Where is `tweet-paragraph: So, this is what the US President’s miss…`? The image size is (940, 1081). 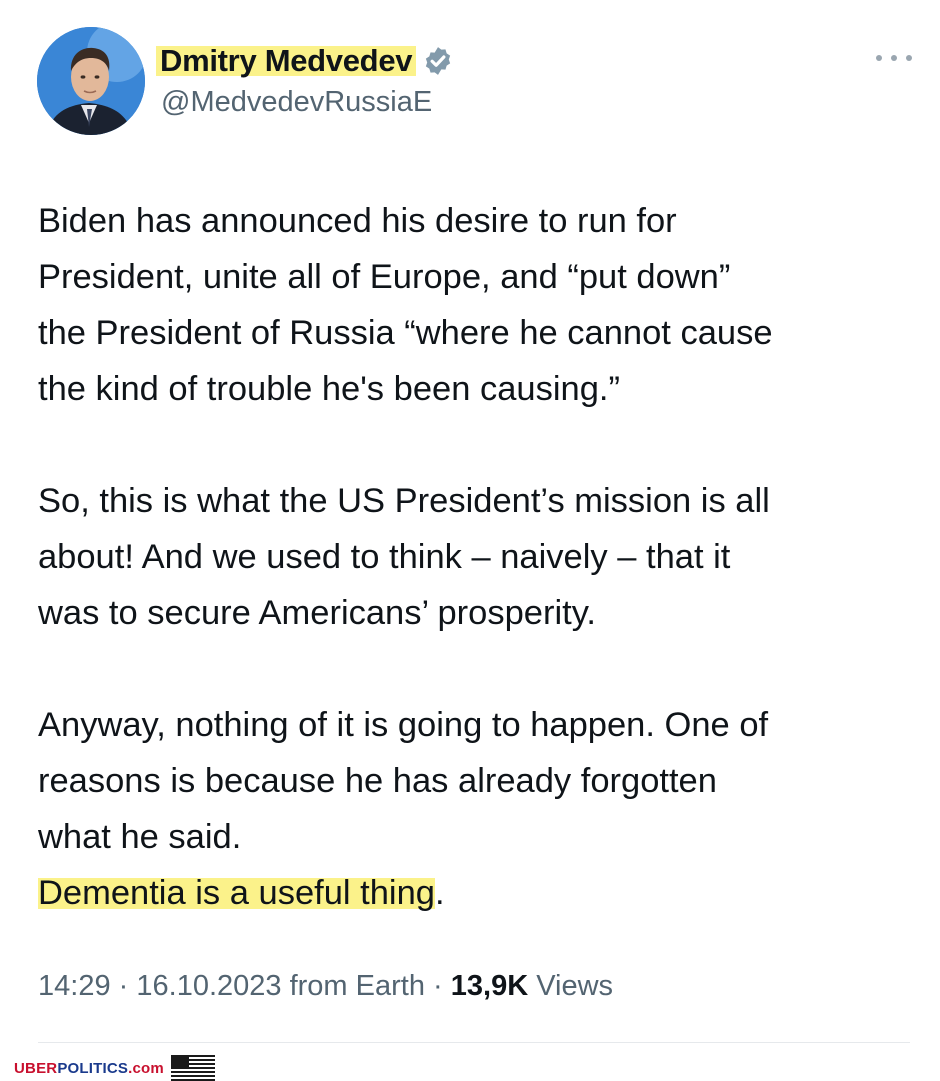 tweet-paragraph: So, this is what the US President’s miss… is located at coordinates (478, 557).